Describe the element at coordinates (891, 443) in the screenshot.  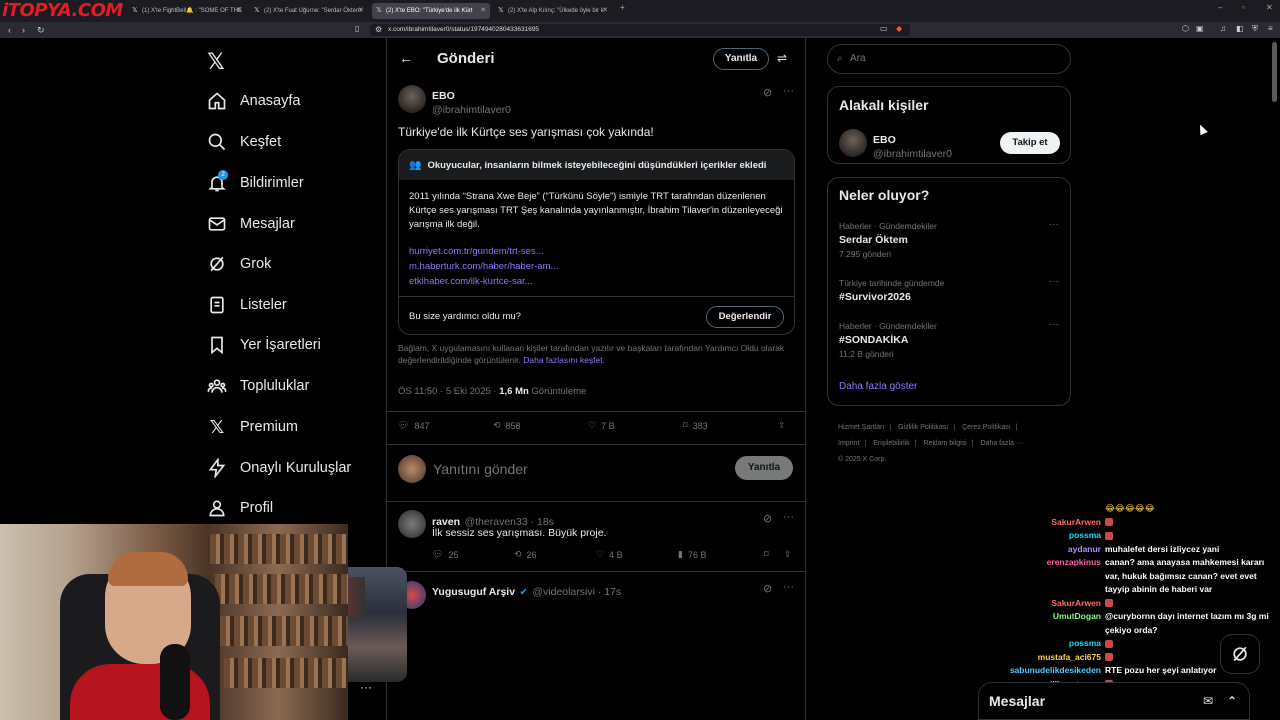
I see `footer-link: Erişilebilirlik` at that location.